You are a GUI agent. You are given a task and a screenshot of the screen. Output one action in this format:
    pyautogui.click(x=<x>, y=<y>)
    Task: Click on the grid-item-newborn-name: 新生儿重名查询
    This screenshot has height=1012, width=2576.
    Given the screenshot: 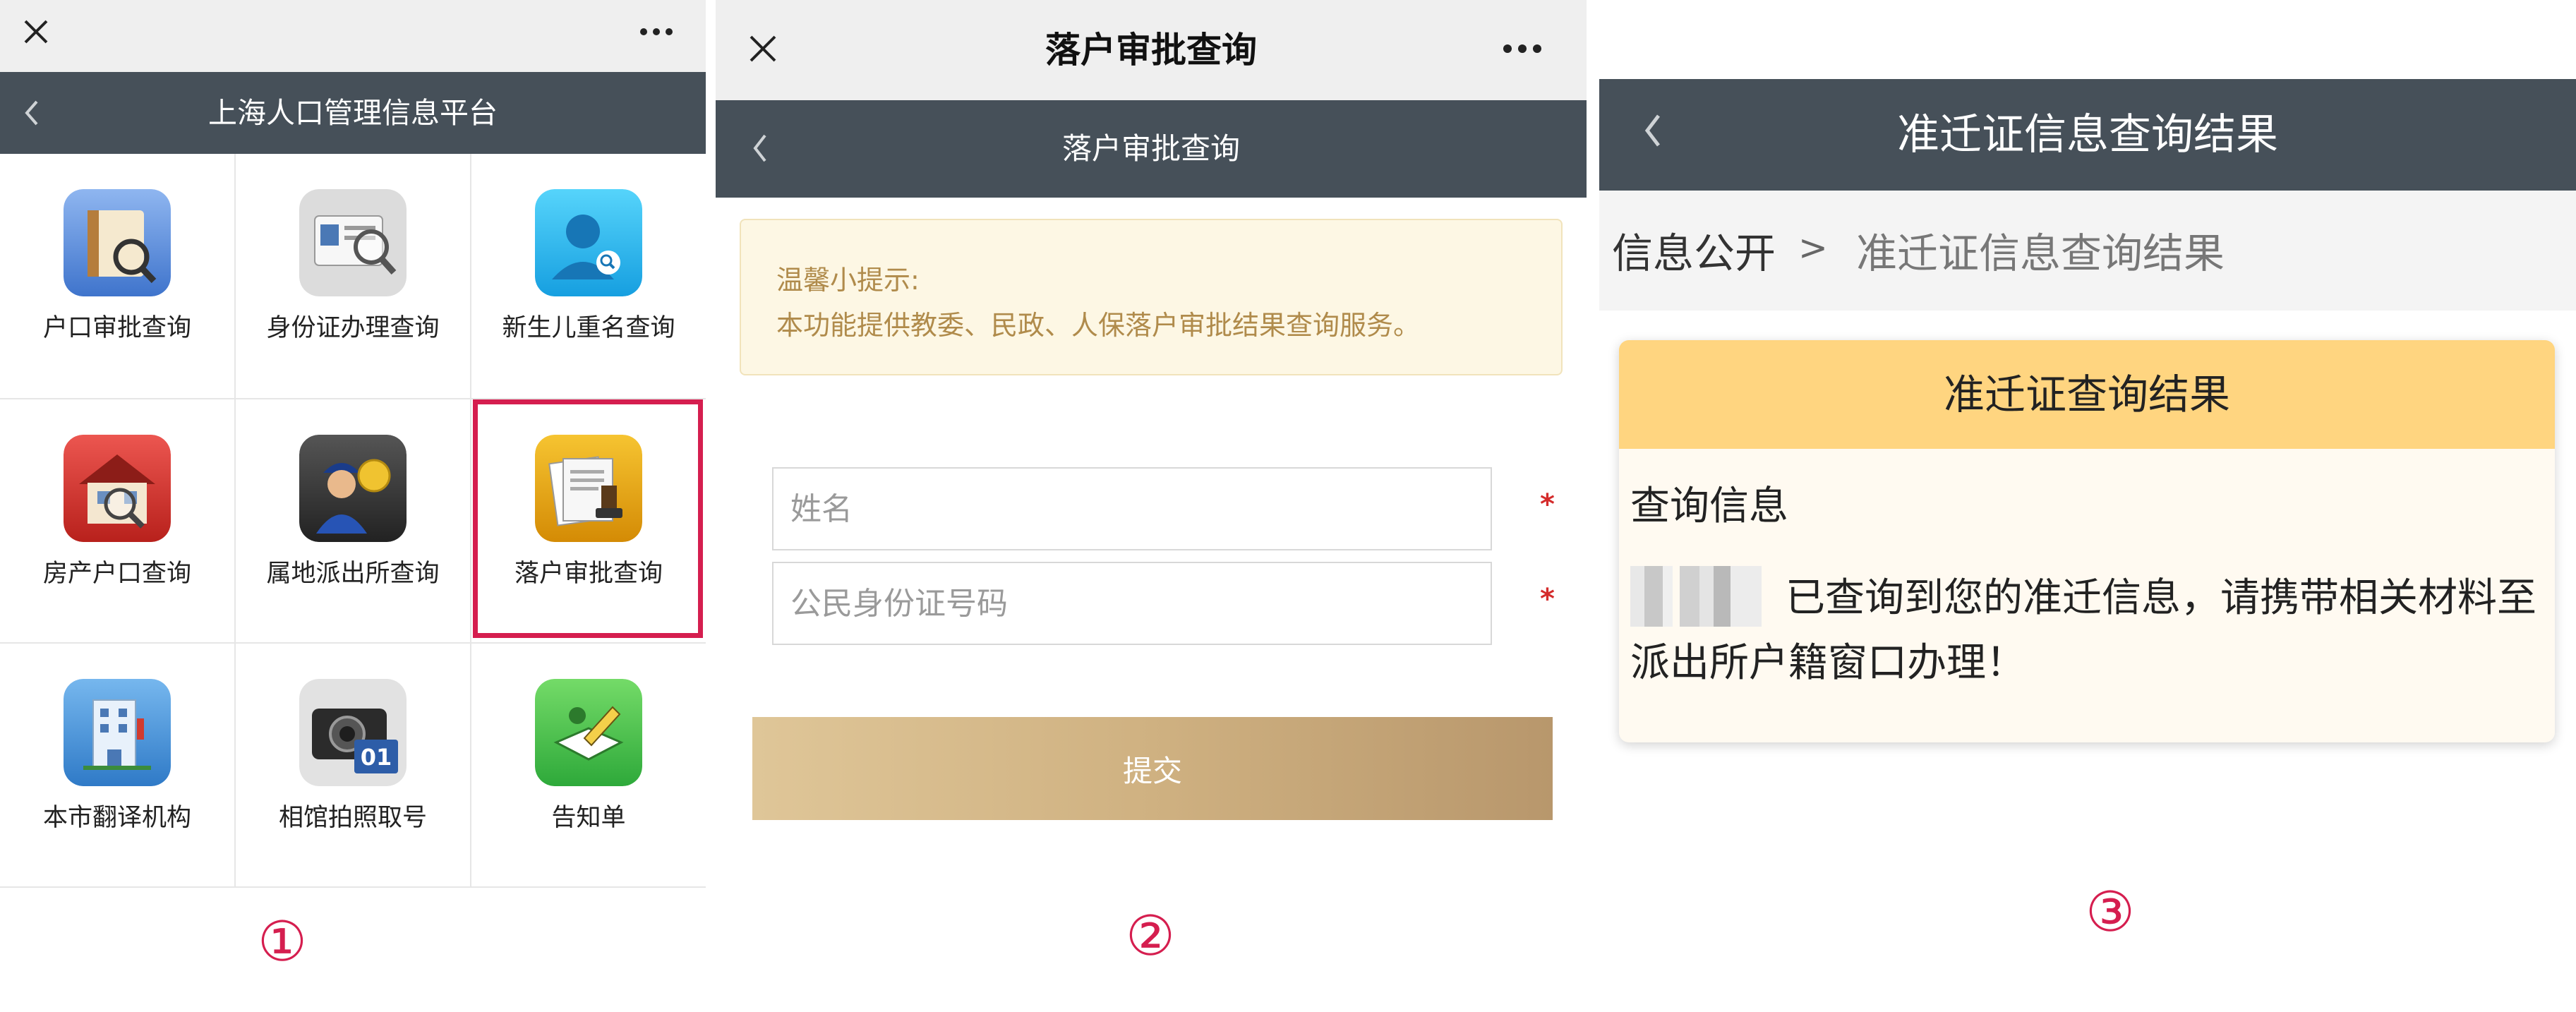 What is the action you would take?
    pyautogui.click(x=588, y=276)
    